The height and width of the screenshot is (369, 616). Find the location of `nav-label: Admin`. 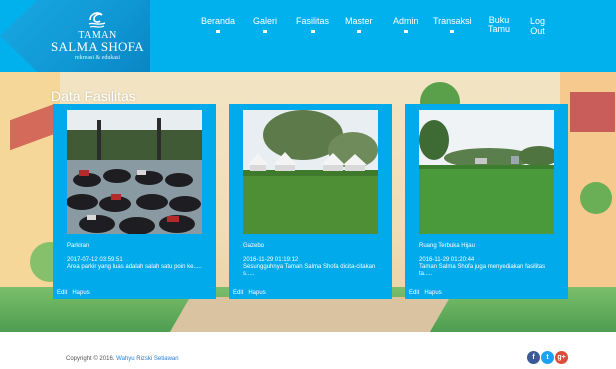

nav-label: Admin is located at coordinates (406, 21).